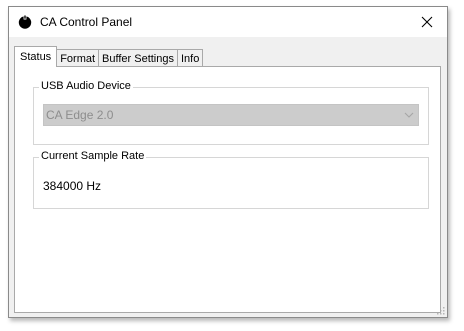  What do you see at coordinates (80, 115) in the screenshot?
I see `usb-device-value: CA Edge 2.0` at bounding box center [80, 115].